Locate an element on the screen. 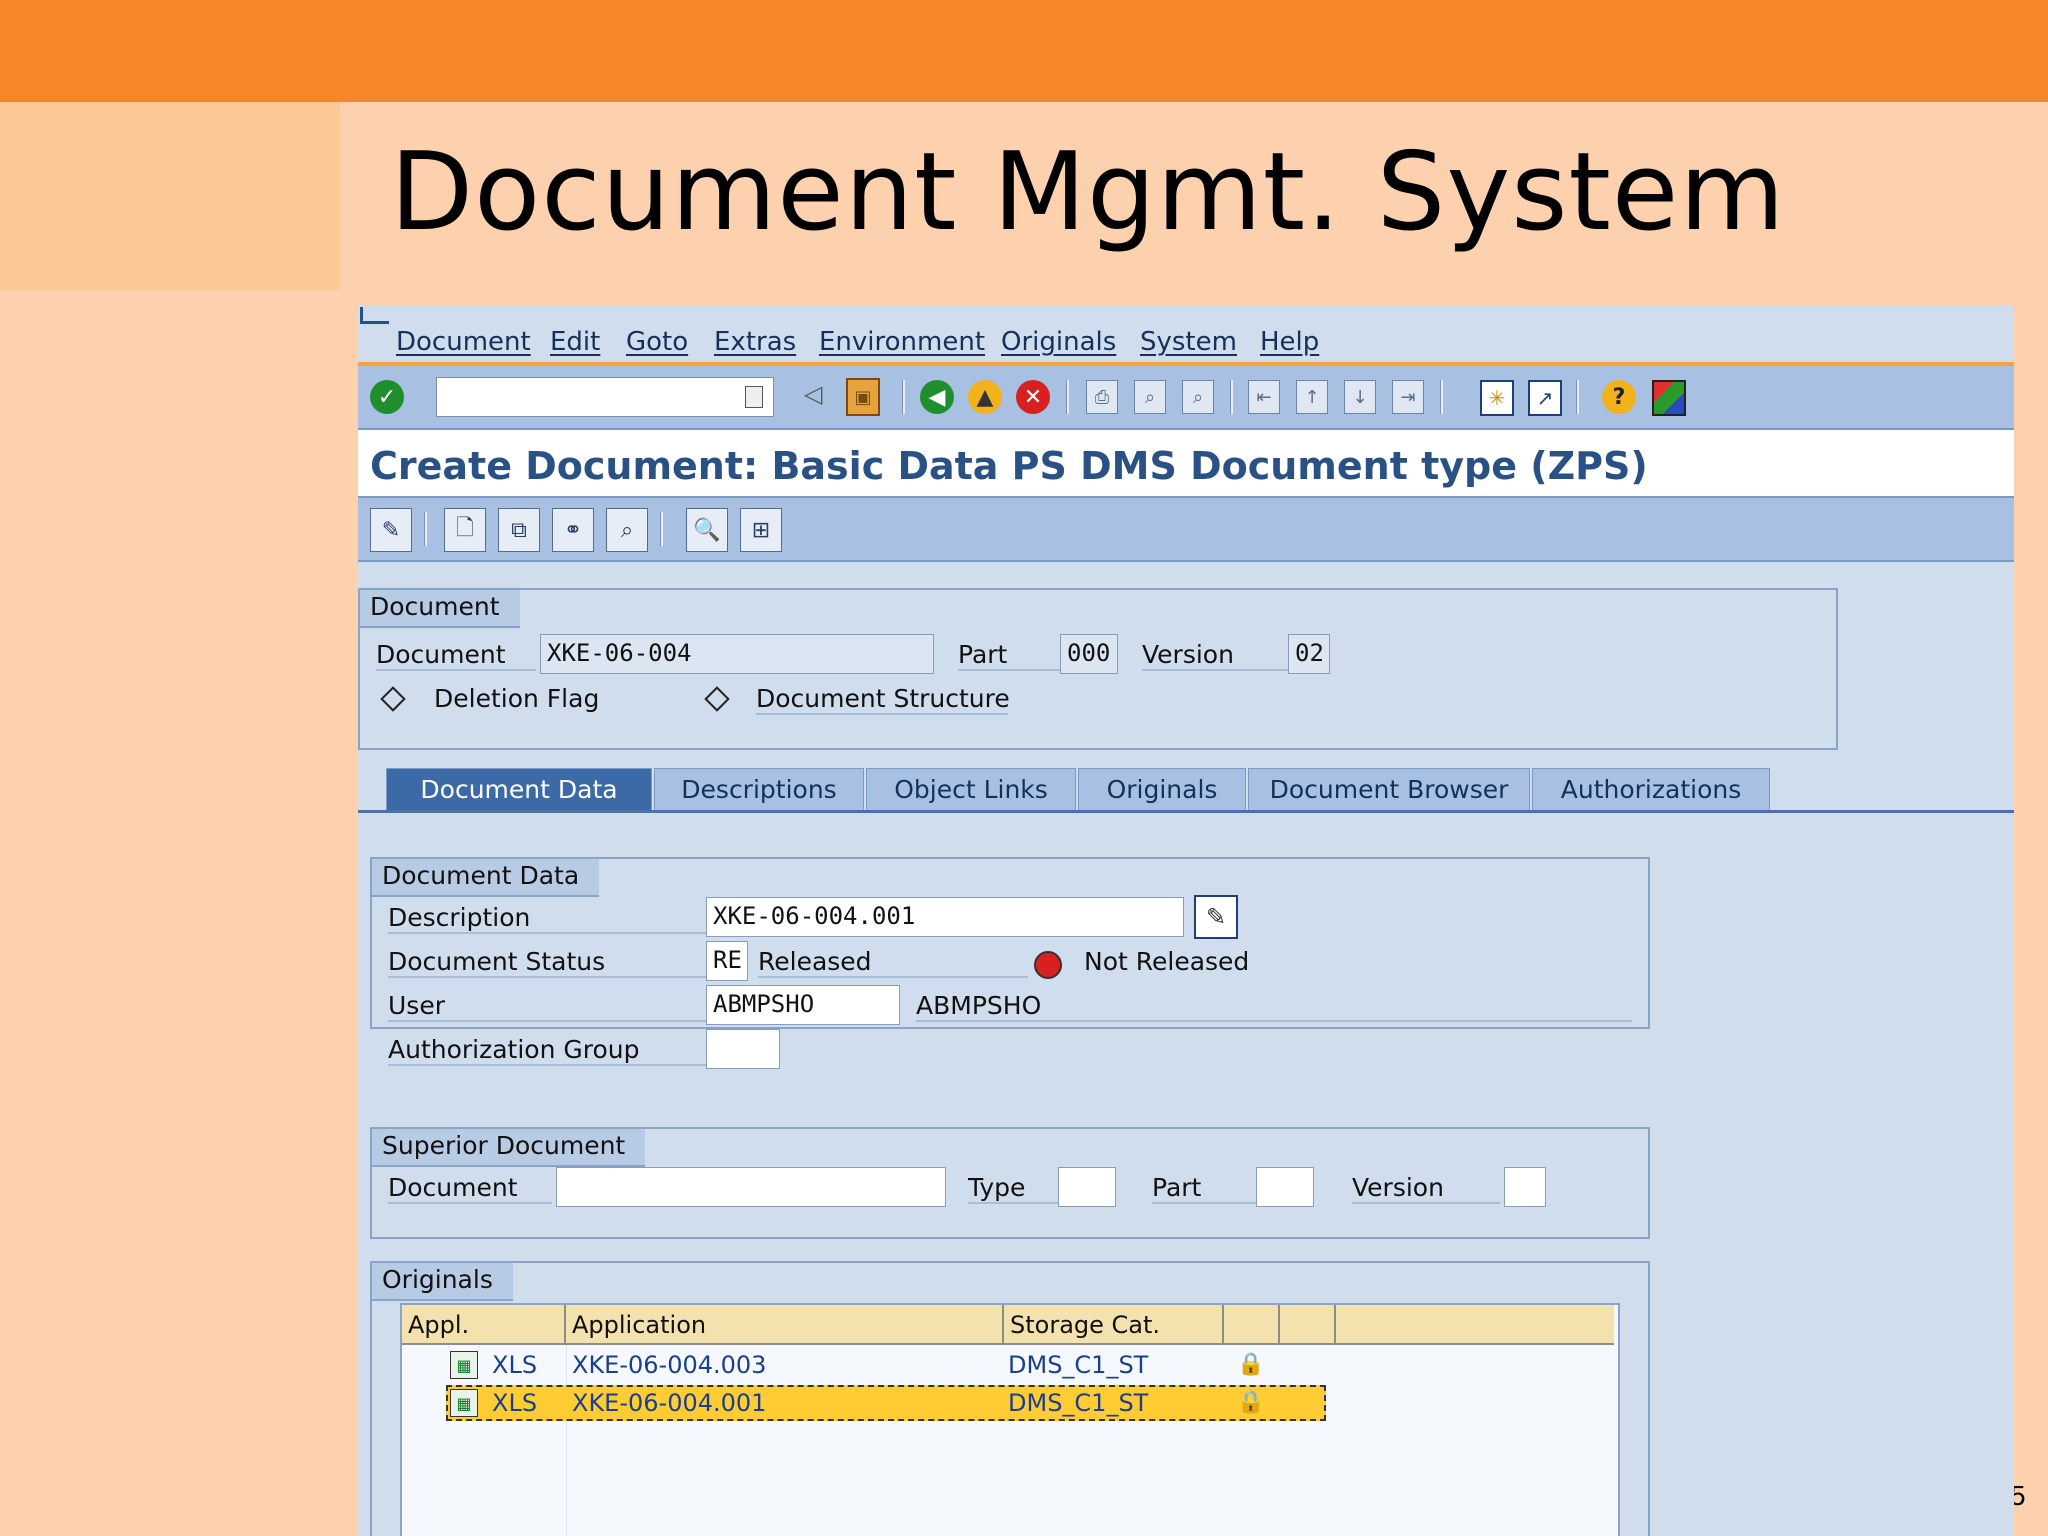 The width and height of the screenshot is (2048, 1536). menu-environment: Environment is located at coordinates (902, 342).